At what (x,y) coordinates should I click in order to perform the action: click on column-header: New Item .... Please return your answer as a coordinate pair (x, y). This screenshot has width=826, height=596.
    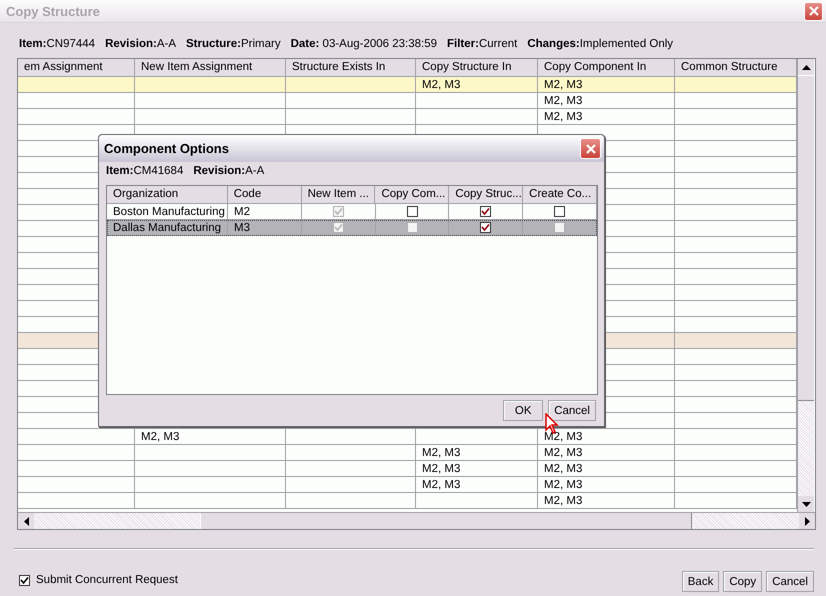
    Looking at the image, I should click on (339, 195).